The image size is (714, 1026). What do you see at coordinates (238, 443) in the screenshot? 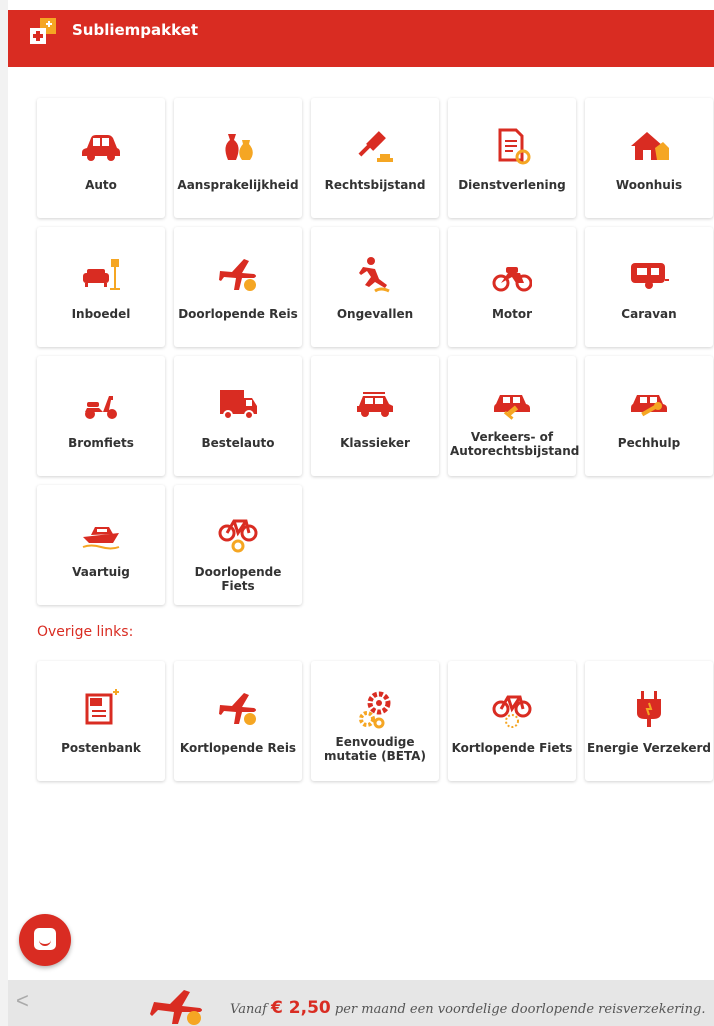
I see `tile-label: Bestelauto` at bounding box center [238, 443].